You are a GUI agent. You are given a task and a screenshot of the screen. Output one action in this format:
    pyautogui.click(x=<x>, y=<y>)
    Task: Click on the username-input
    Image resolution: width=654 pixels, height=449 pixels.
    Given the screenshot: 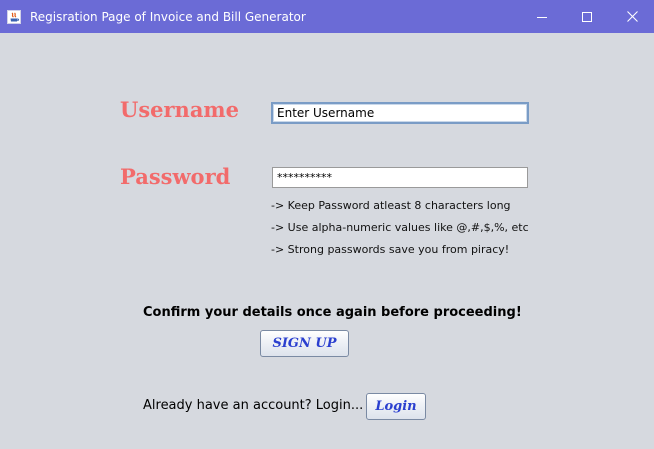 What is the action you would take?
    pyautogui.click(x=400, y=113)
    